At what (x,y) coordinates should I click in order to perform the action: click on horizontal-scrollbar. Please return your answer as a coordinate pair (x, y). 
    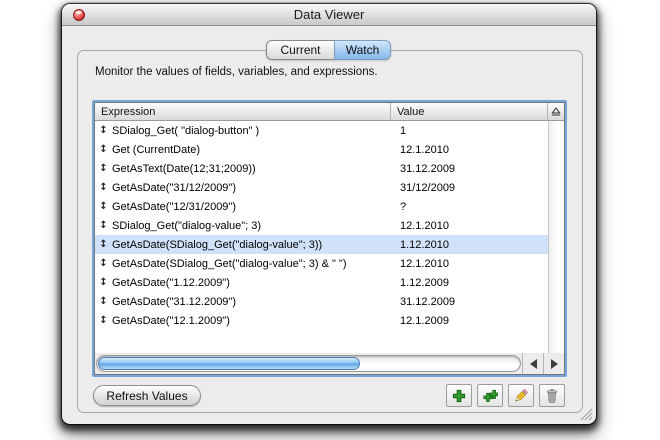
    Looking at the image, I should click on (329, 363).